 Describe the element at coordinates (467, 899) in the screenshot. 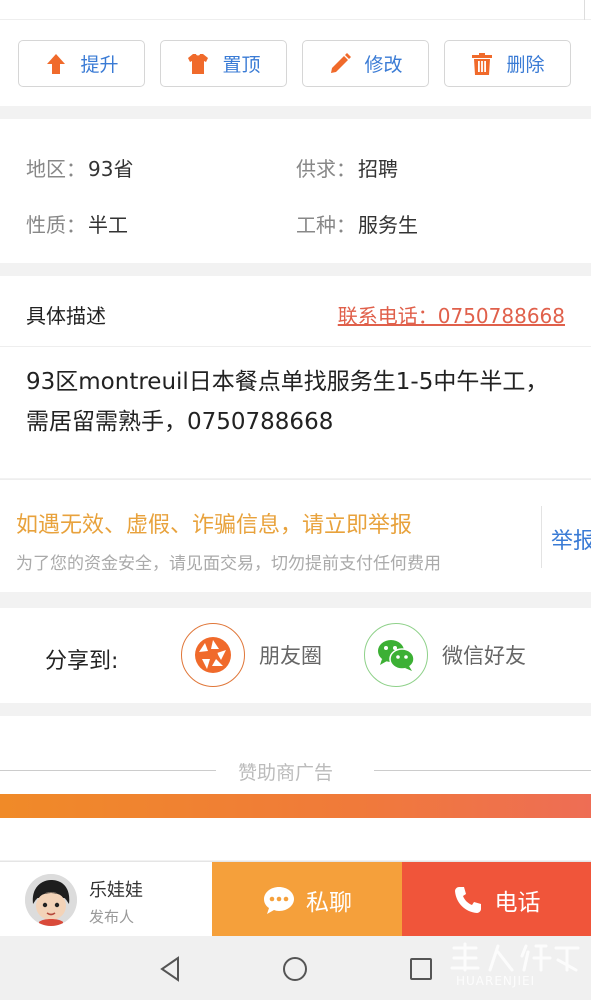

I see `phone-icon` at that location.